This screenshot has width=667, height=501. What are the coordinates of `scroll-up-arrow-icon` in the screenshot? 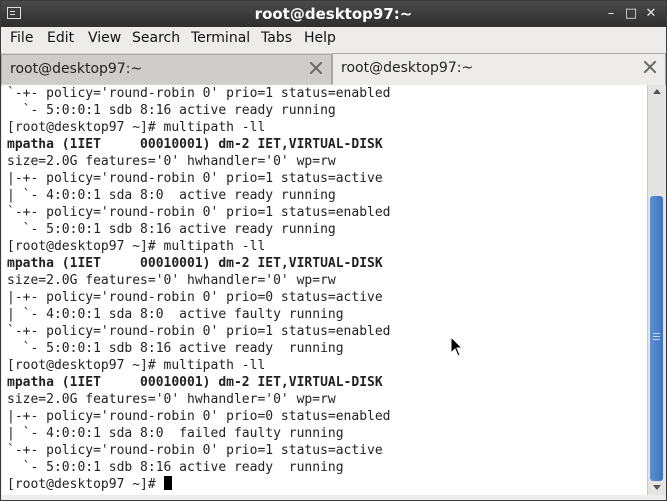 It's located at (657, 92).